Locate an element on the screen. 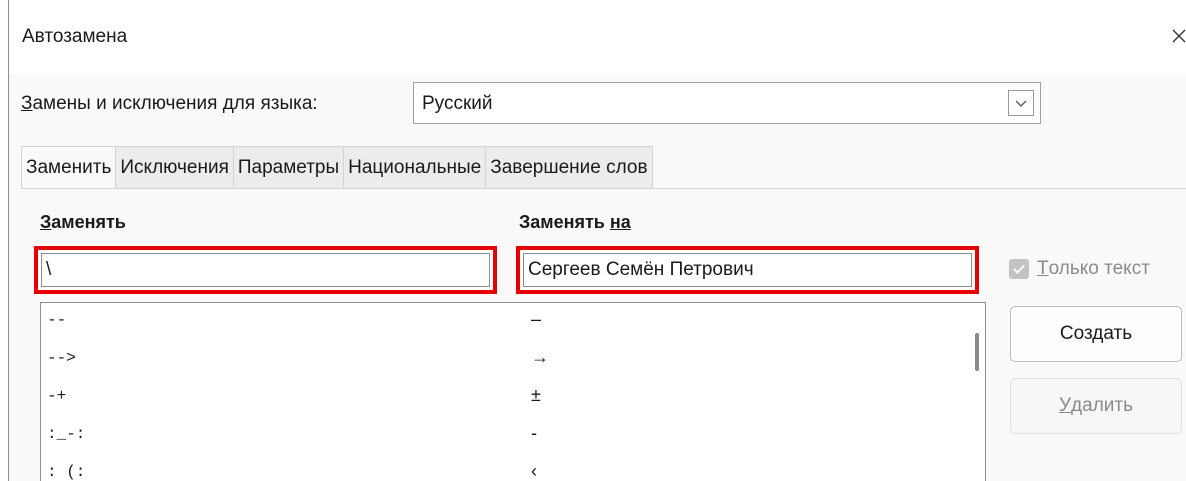 Image resolution: width=1186 pixels, height=481 pixels. with-header-text: Заменять is located at coordinates (564, 222).